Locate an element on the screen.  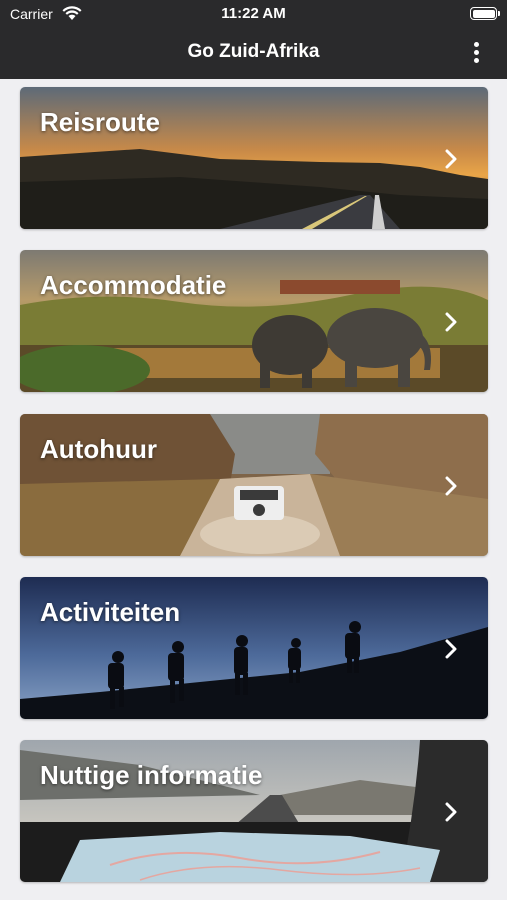
menu-card-reisroute: Reisroute is located at coordinates (254, 158).